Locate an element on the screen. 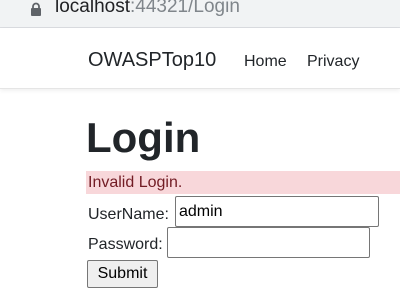 The image size is (400, 288). password-input is located at coordinates (268, 242).